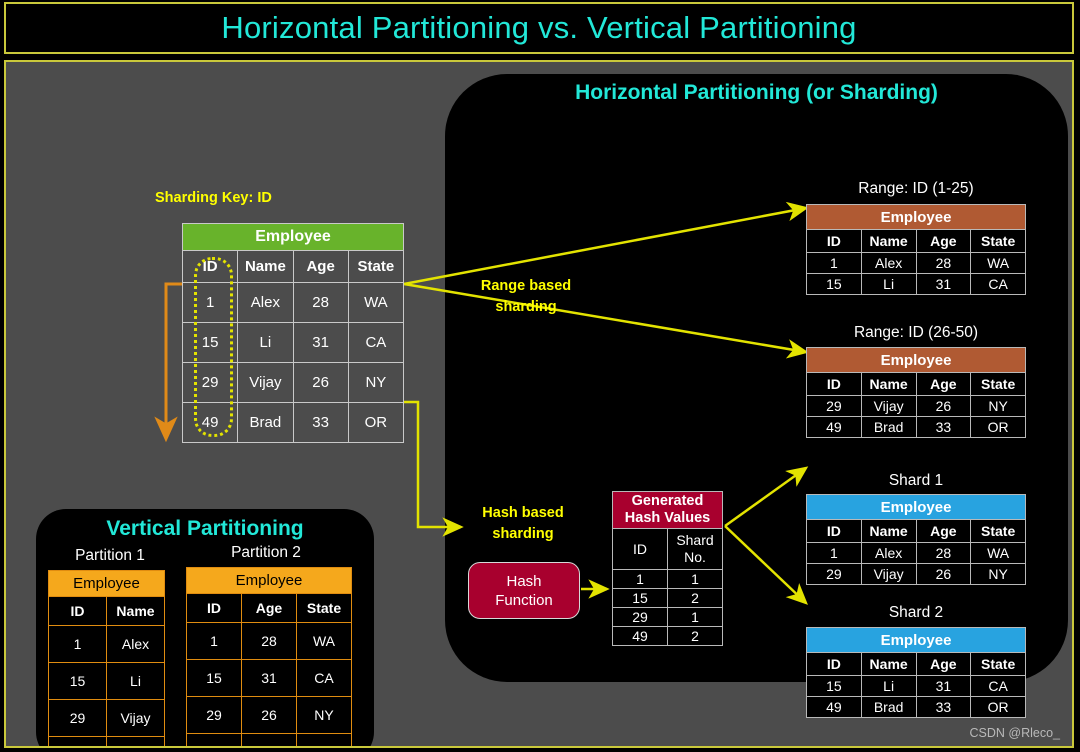 This screenshot has width=1080, height=752. I want to click on hash-header-line2: No., so click(695, 557).